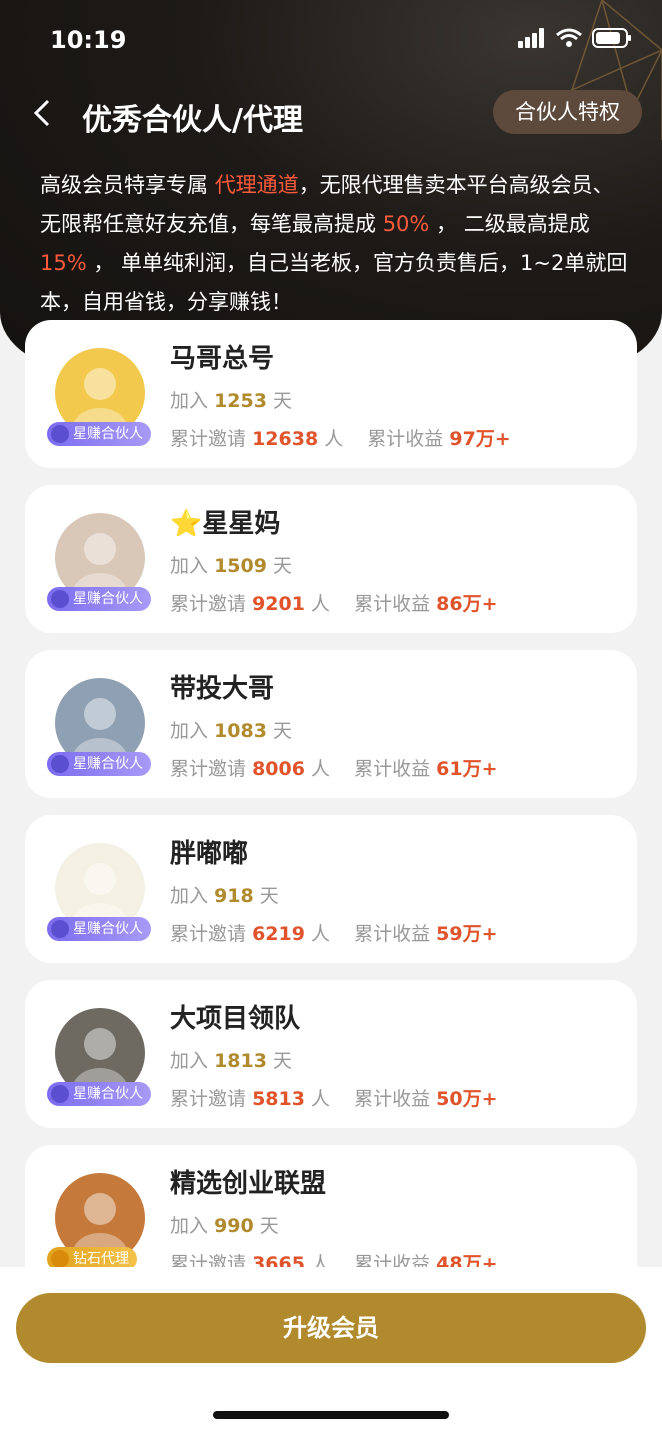 The image size is (662, 1433). Describe the element at coordinates (567, 112) in the screenshot. I see `partner-privileges-button: 合伙人特权` at that location.